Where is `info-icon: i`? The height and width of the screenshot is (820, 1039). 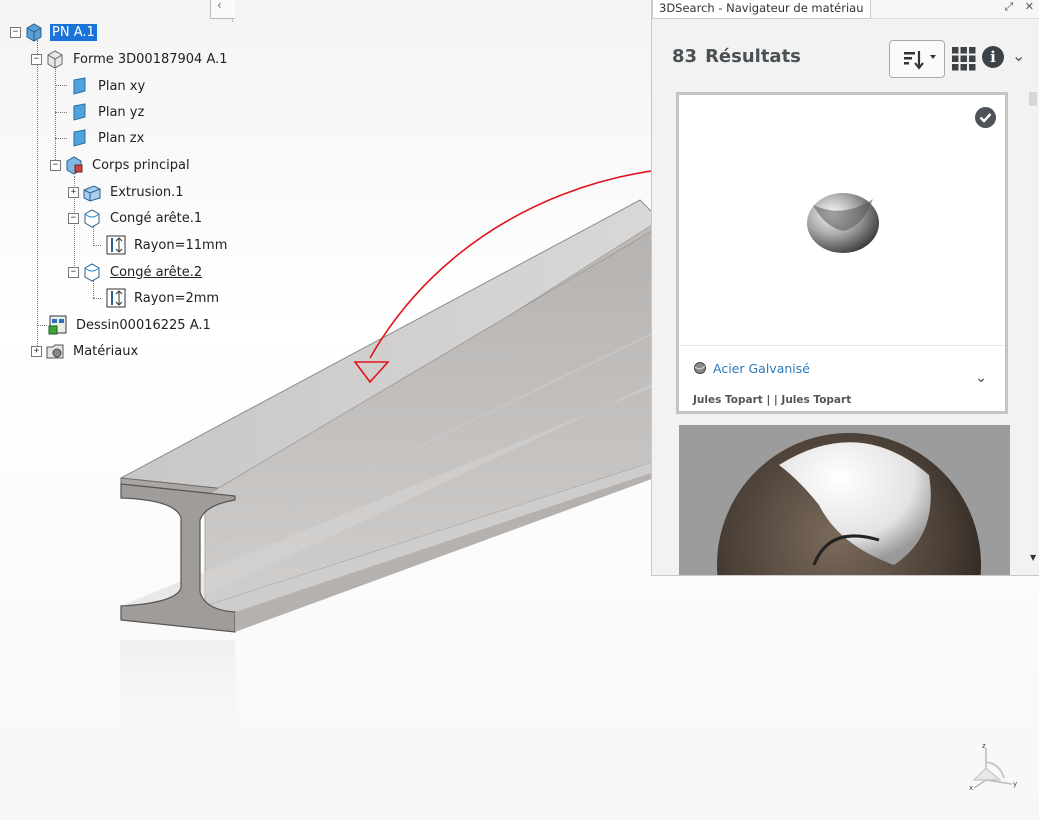
info-icon: i is located at coordinates (993, 57).